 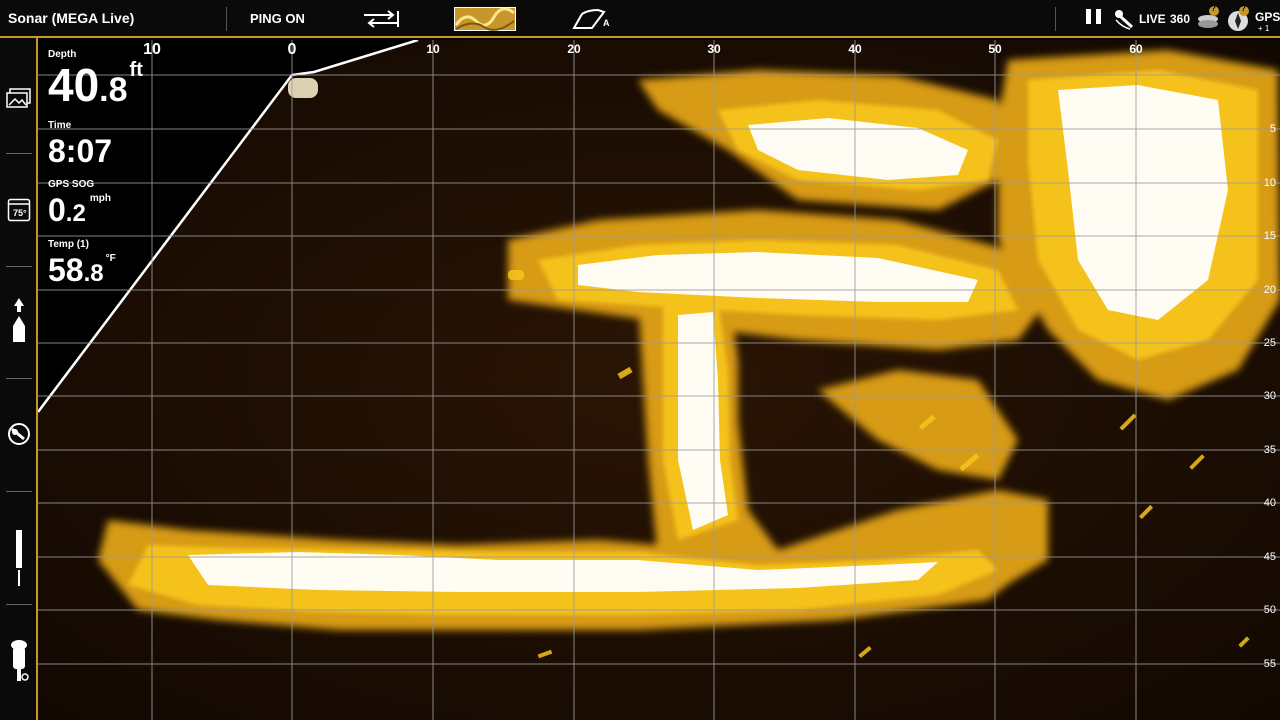 What do you see at coordinates (1269, 450) in the screenshot?
I see `y-axis-label: 35` at bounding box center [1269, 450].